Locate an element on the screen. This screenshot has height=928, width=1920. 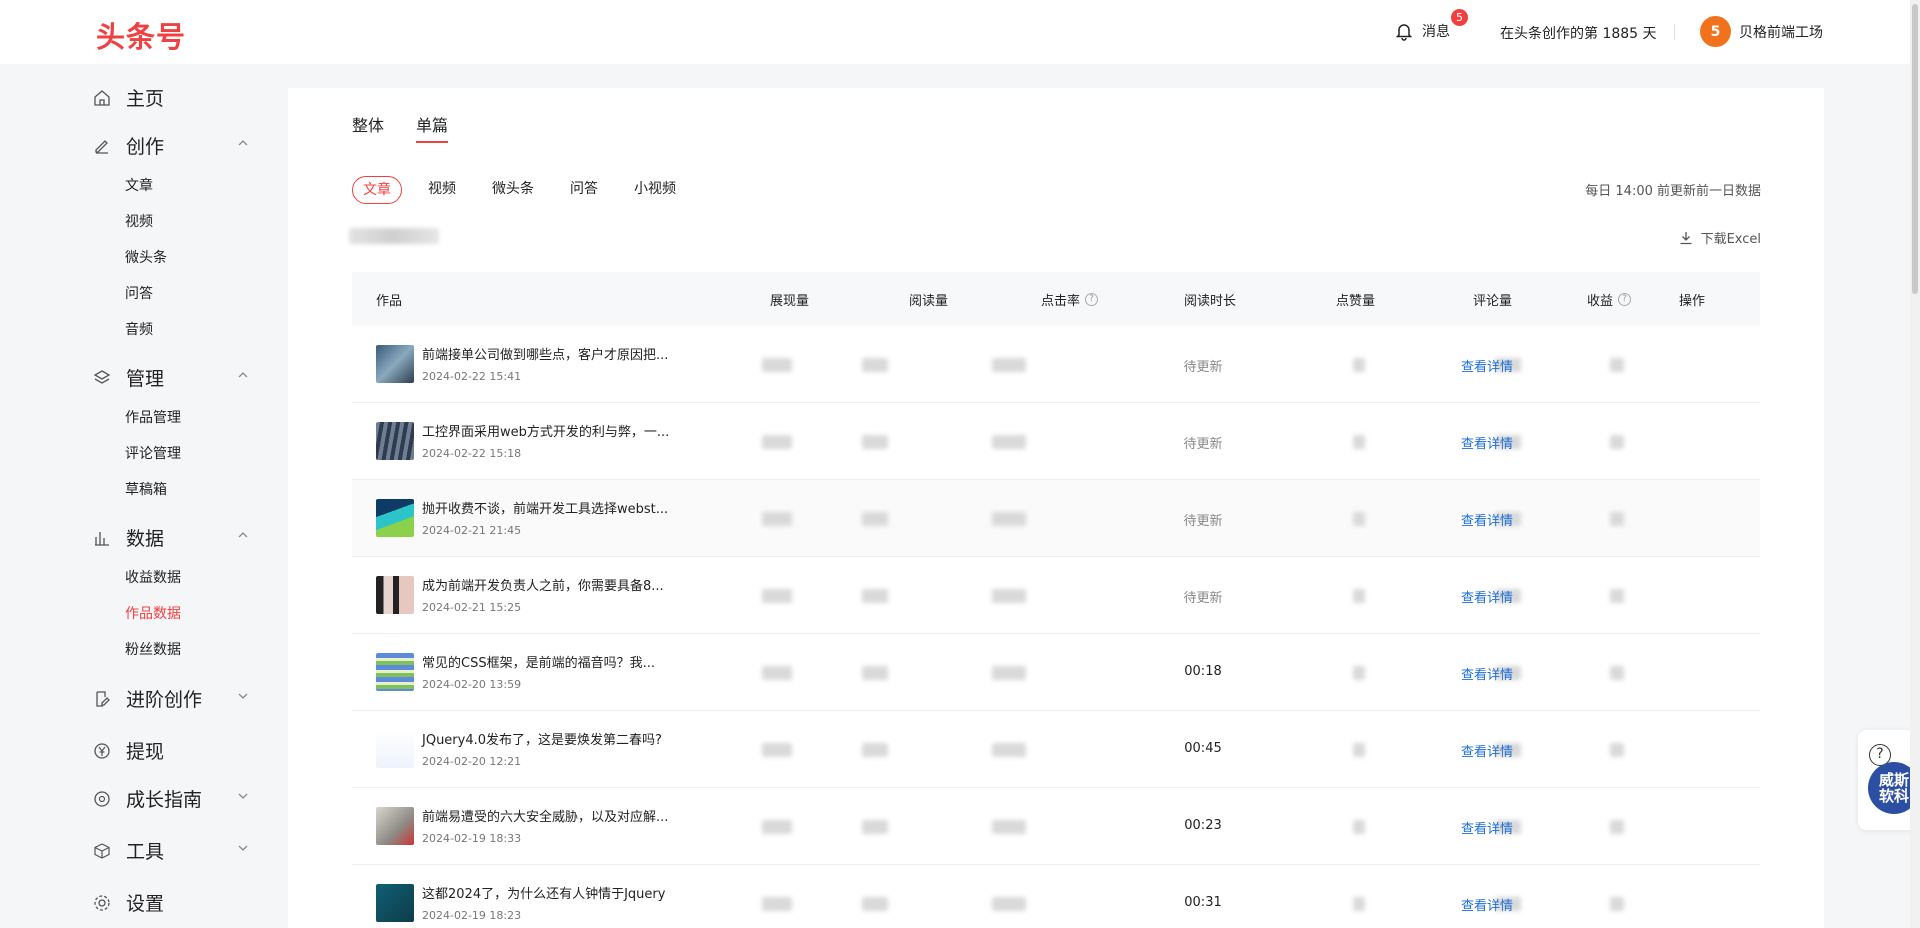
article-date: 2024-02-20 13:59 is located at coordinates (472, 684).